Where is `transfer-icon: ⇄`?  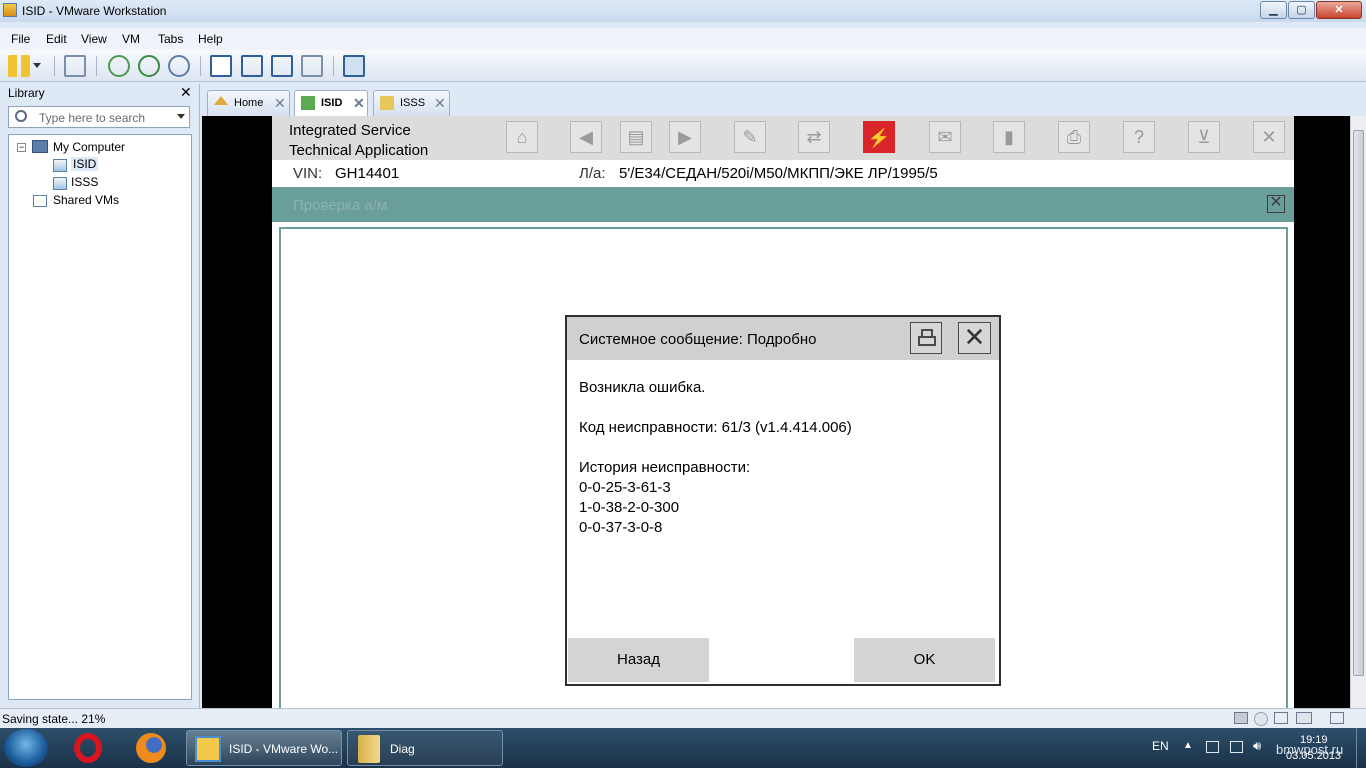
transfer-icon: ⇄ is located at coordinates (814, 137).